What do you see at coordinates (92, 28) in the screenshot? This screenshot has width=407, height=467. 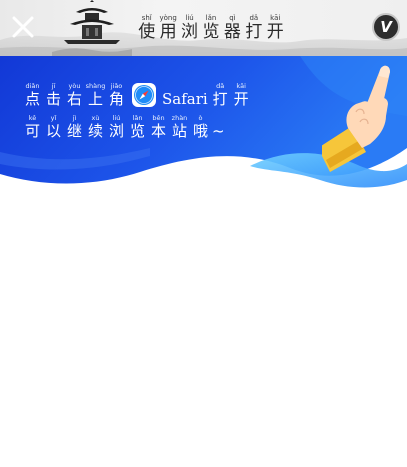 I see `pagoda-illustration` at bounding box center [92, 28].